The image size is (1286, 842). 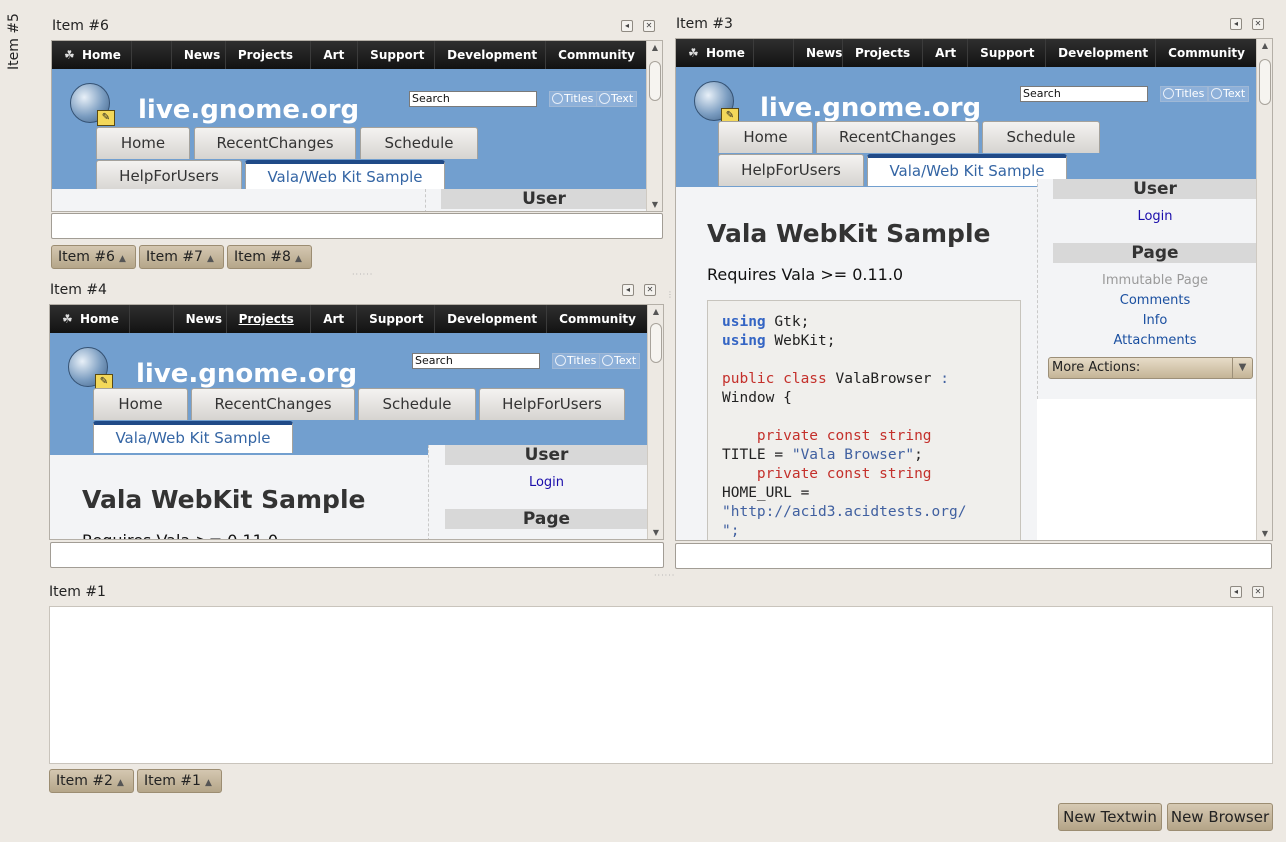 I want to click on comments-link: Comments, so click(x=1155, y=301).